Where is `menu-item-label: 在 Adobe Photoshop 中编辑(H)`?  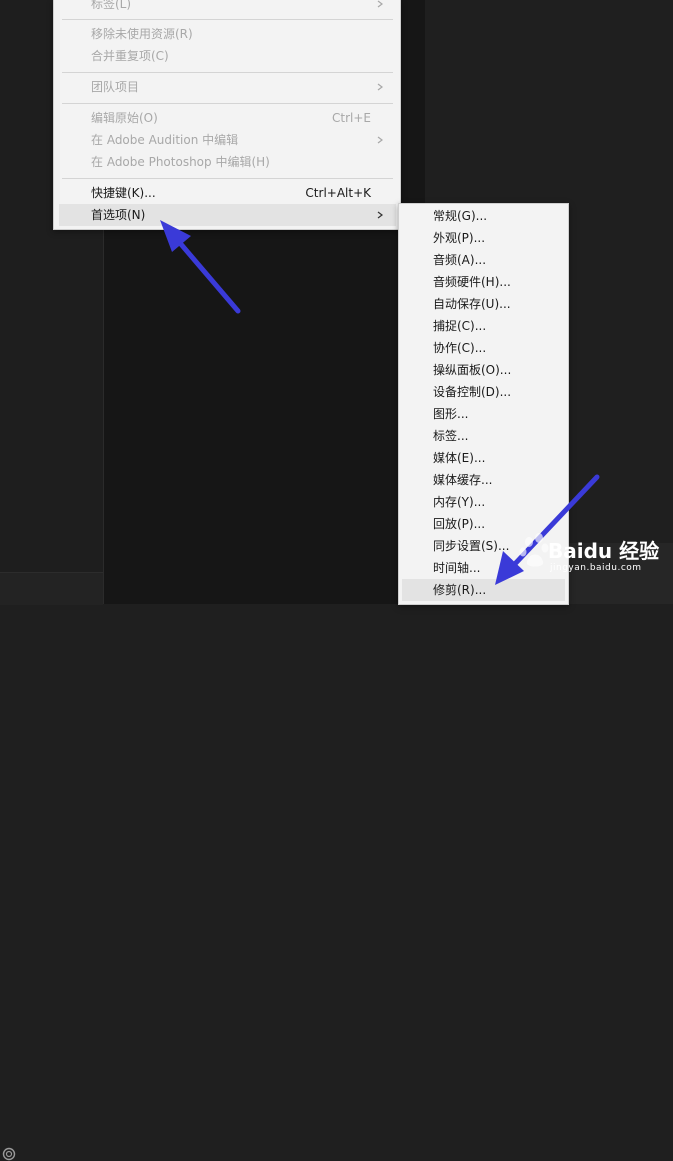
menu-item-label: 在 Adobe Photoshop 中编辑(H) is located at coordinates (180, 162).